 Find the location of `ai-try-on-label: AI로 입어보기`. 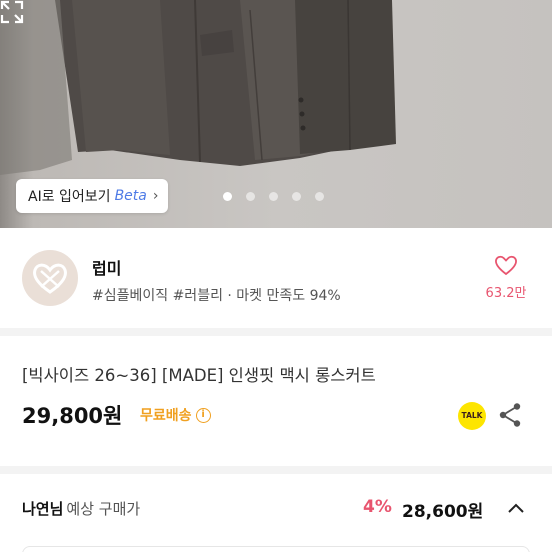

ai-try-on-label: AI로 입어보기 is located at coordinates (69, 197).